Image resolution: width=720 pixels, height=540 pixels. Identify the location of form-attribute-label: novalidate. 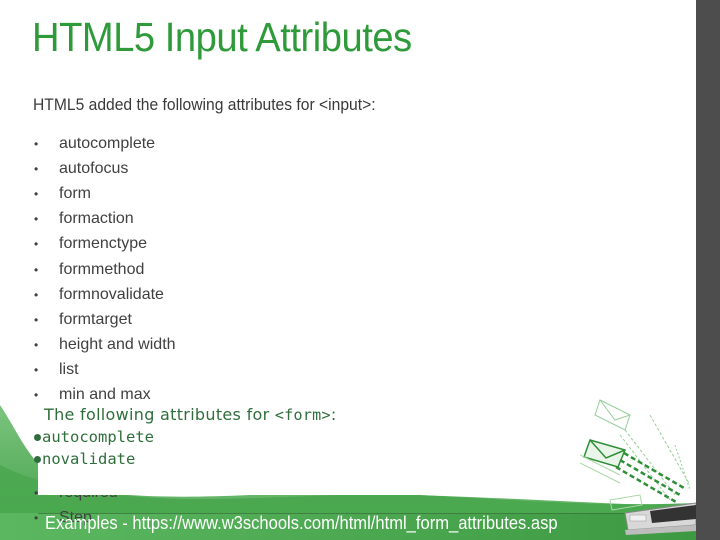
(89, 459).